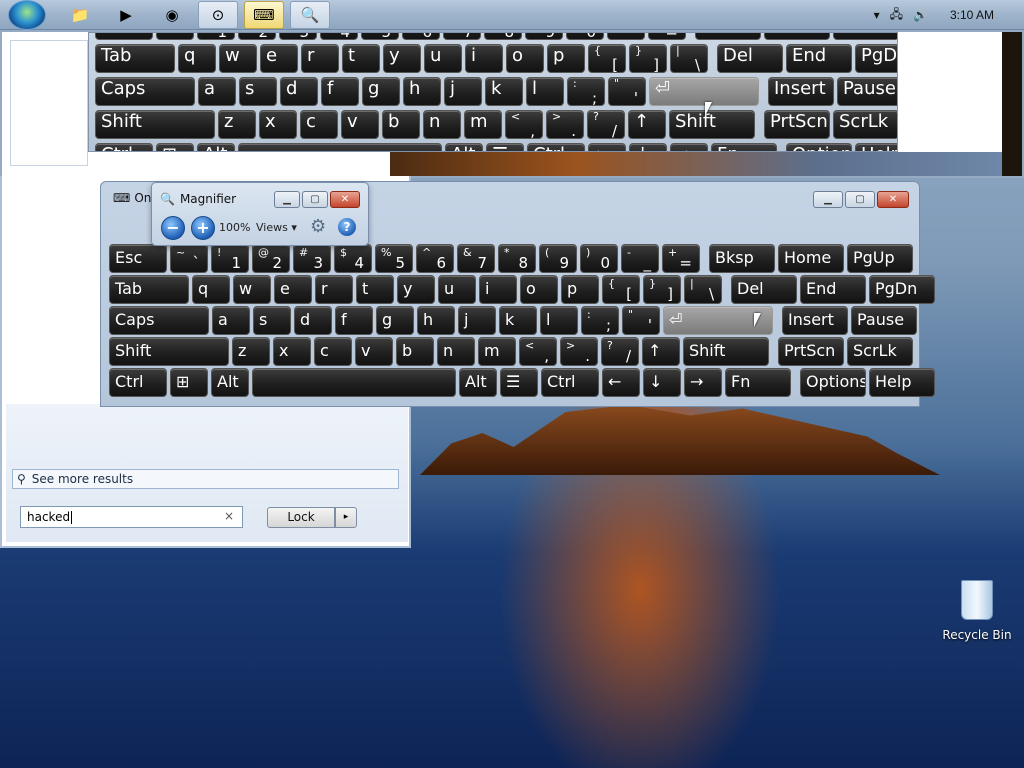  Describe the element at coordinates (648, 147) in the screenshot. I see `key-symbol: ↓` at that location.